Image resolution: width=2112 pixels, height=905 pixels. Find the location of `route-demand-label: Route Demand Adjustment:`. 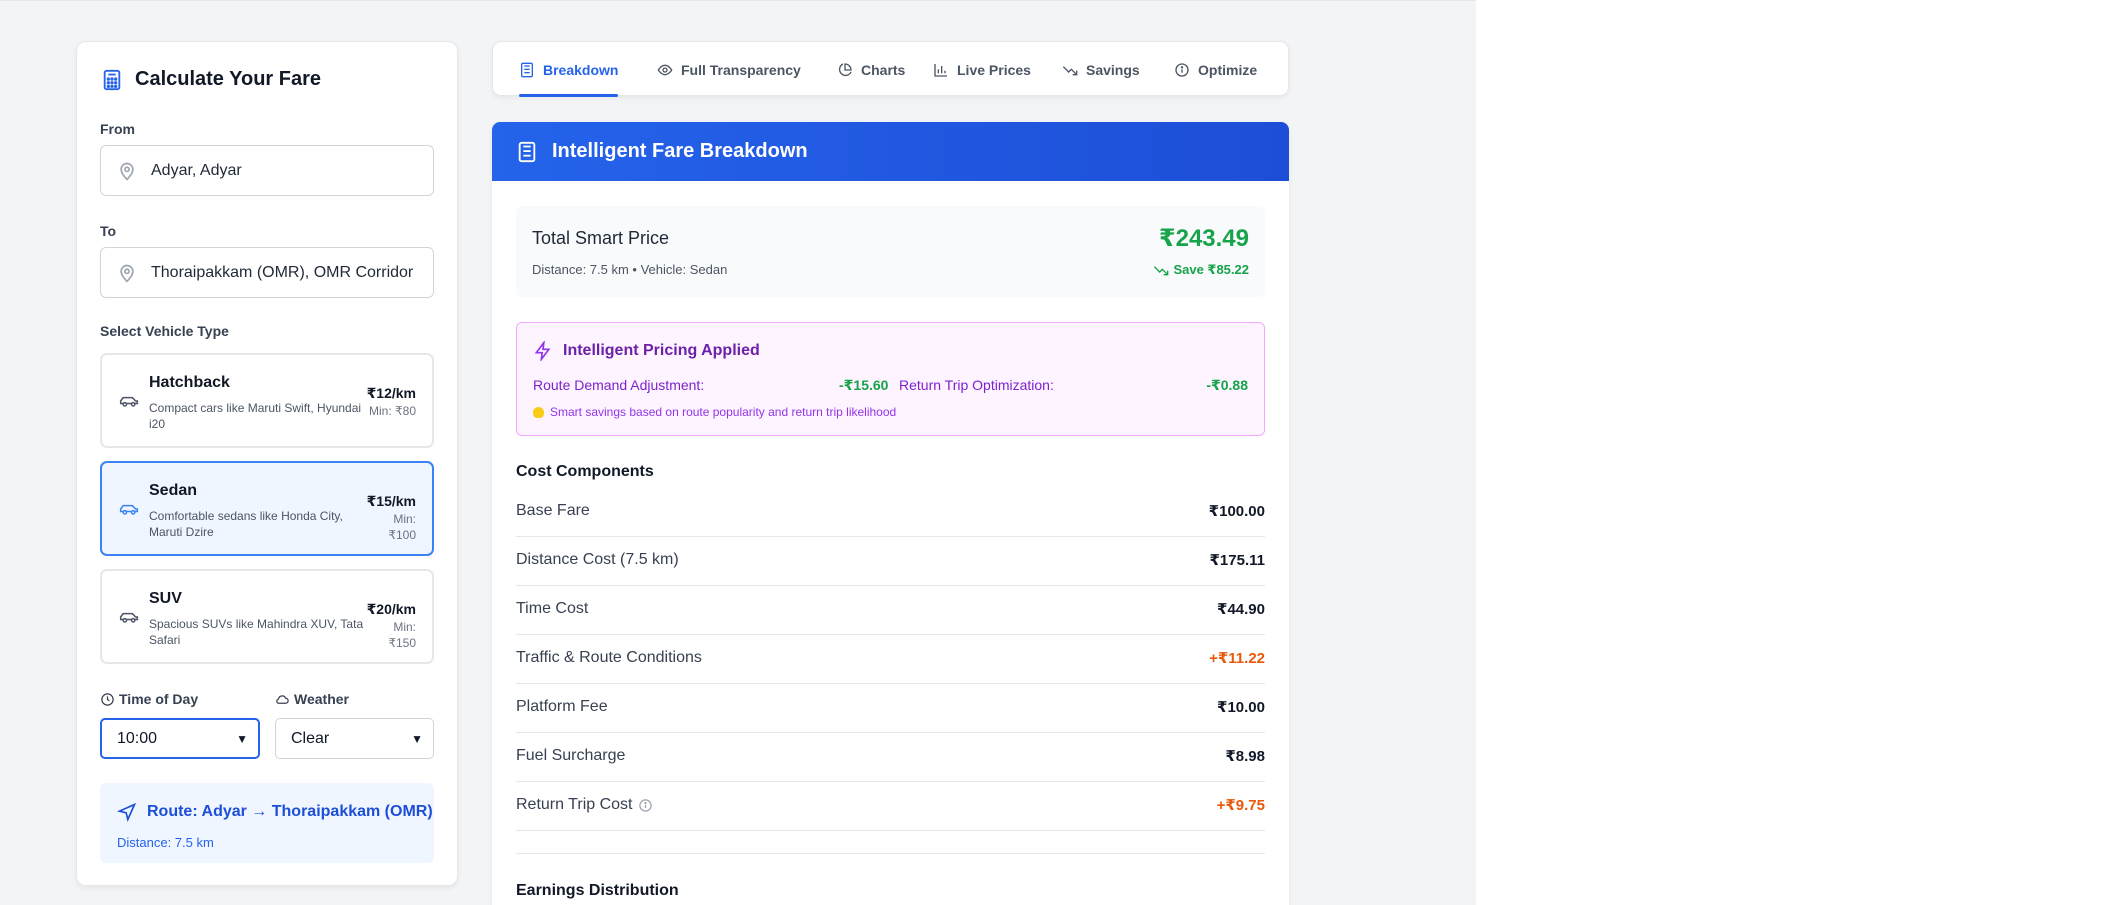

route-demand-label: Route Demand Adjustment: is located at coordinates (619, 385).